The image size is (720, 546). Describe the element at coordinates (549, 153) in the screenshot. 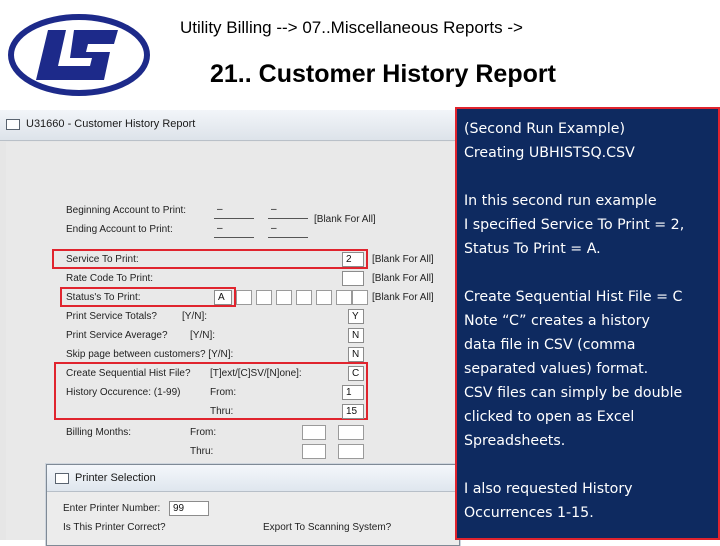

I see `note-line: Creating UBHISTSQ.CSV` at that location.